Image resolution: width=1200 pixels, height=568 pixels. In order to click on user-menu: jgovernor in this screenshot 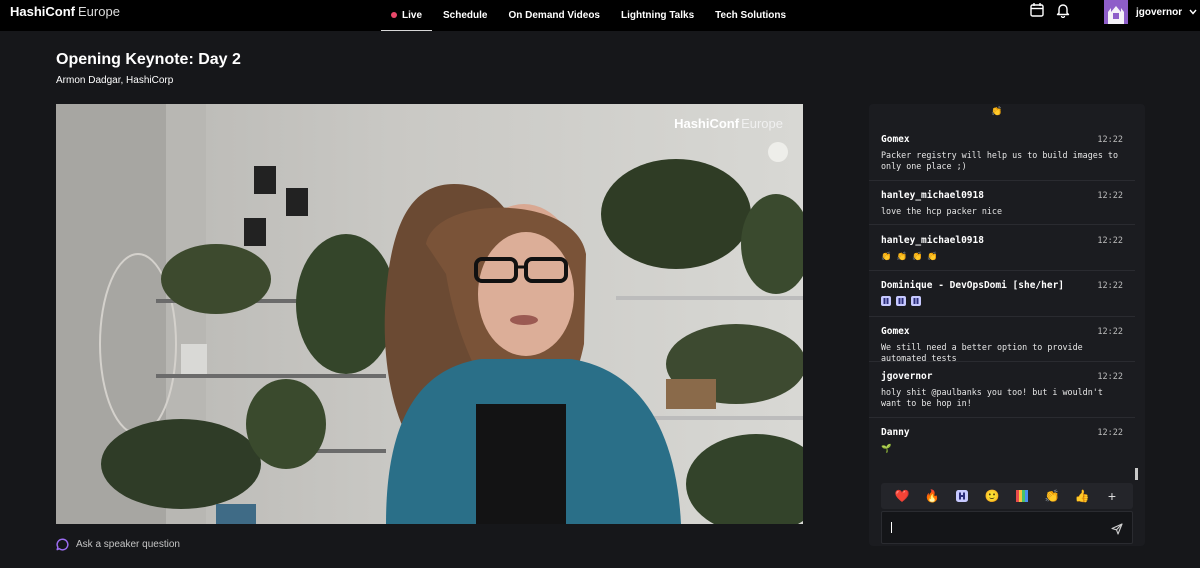, I will do `click(1150, 12)`.